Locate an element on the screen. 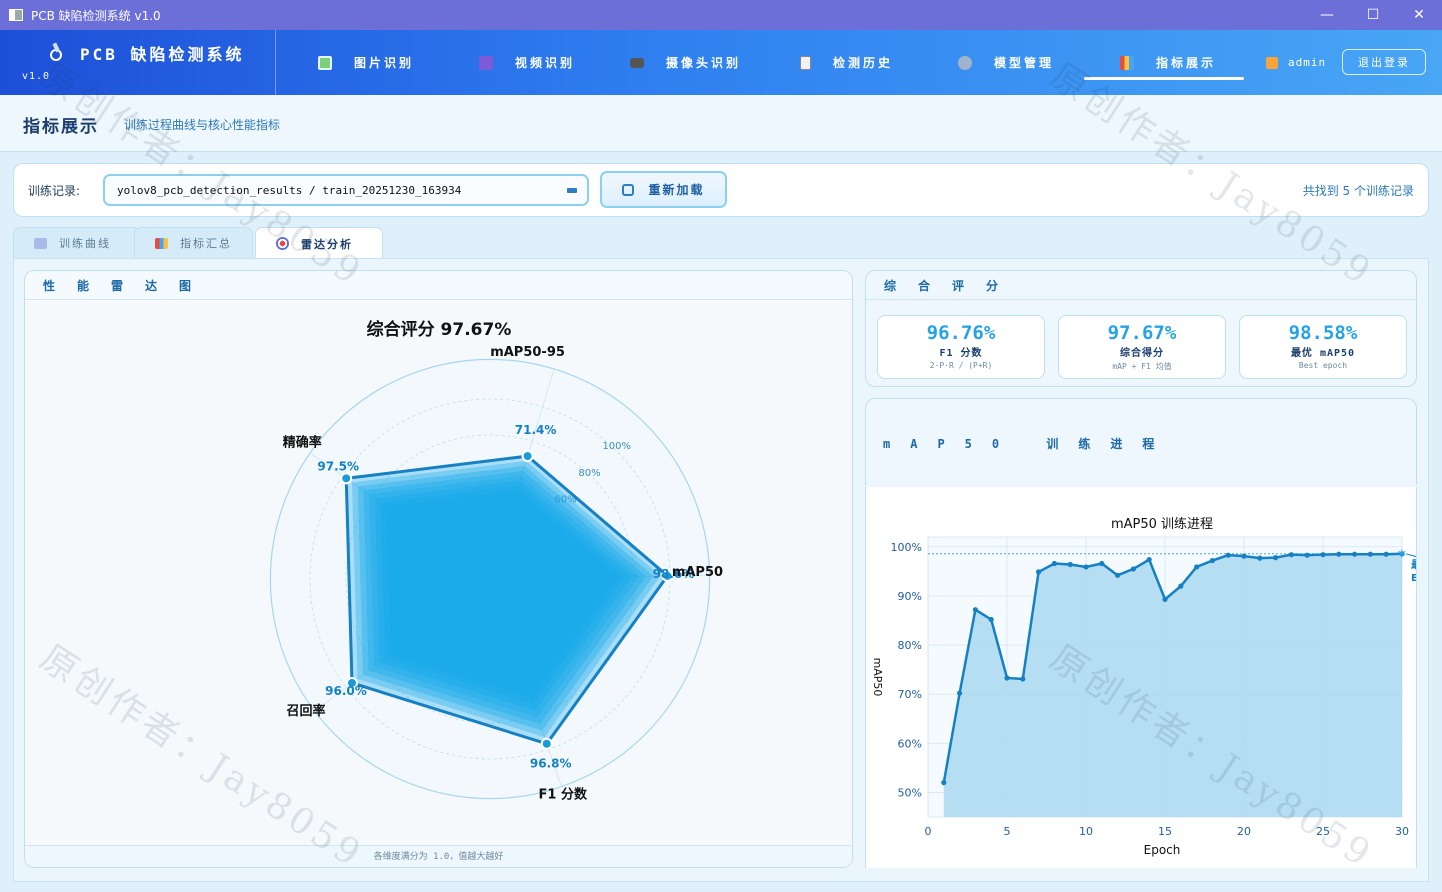 The height and width of the screenshot is (892, 1442). nav-image-recognition: 图片识别 is located at coordinates (366, 62).